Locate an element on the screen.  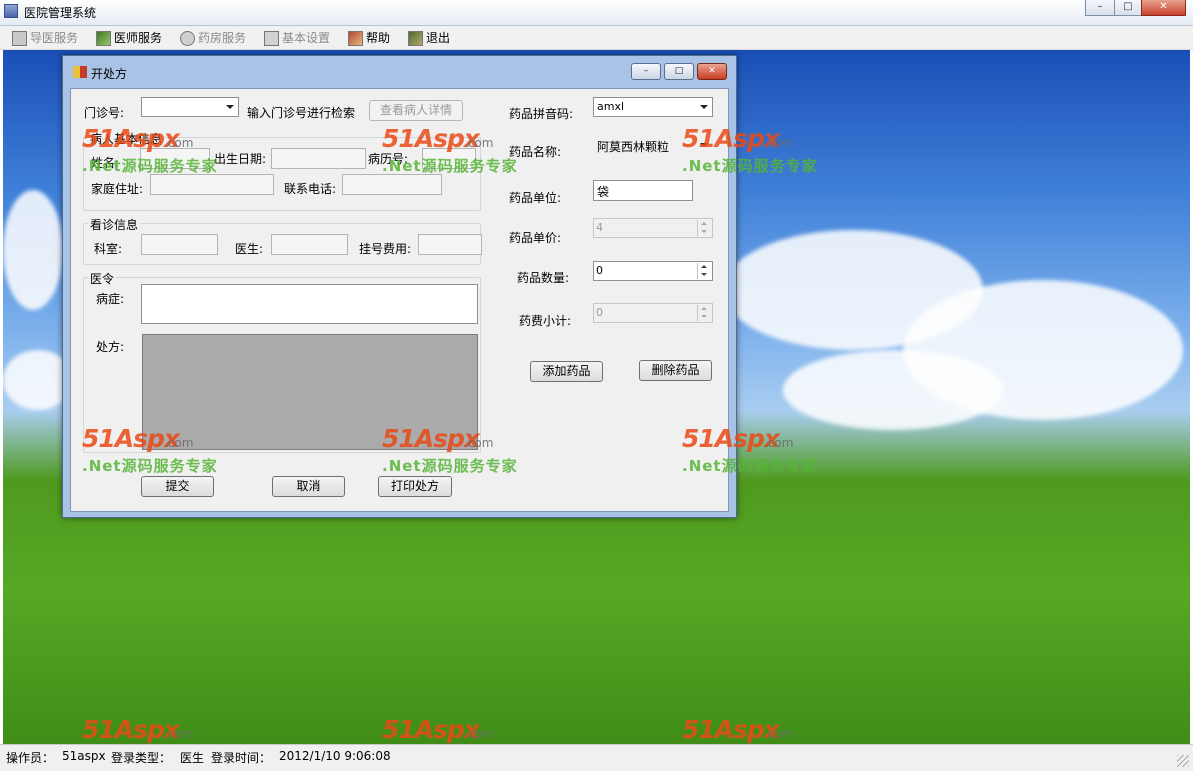
dialog-title: 开处方 is located at coordinates (109, 74).